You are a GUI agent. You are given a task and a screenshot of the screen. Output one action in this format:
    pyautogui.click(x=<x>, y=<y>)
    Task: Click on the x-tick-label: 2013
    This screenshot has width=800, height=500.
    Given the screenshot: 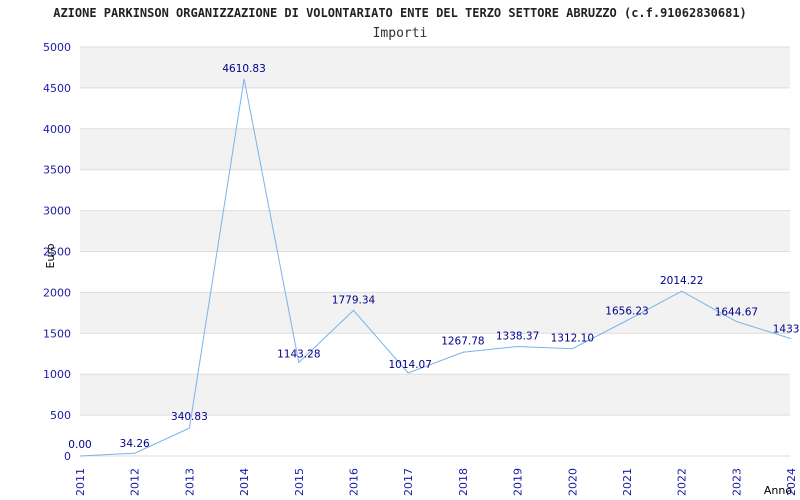 What is the action you would take?
    pyautogui.click(x=189, y=482)
    